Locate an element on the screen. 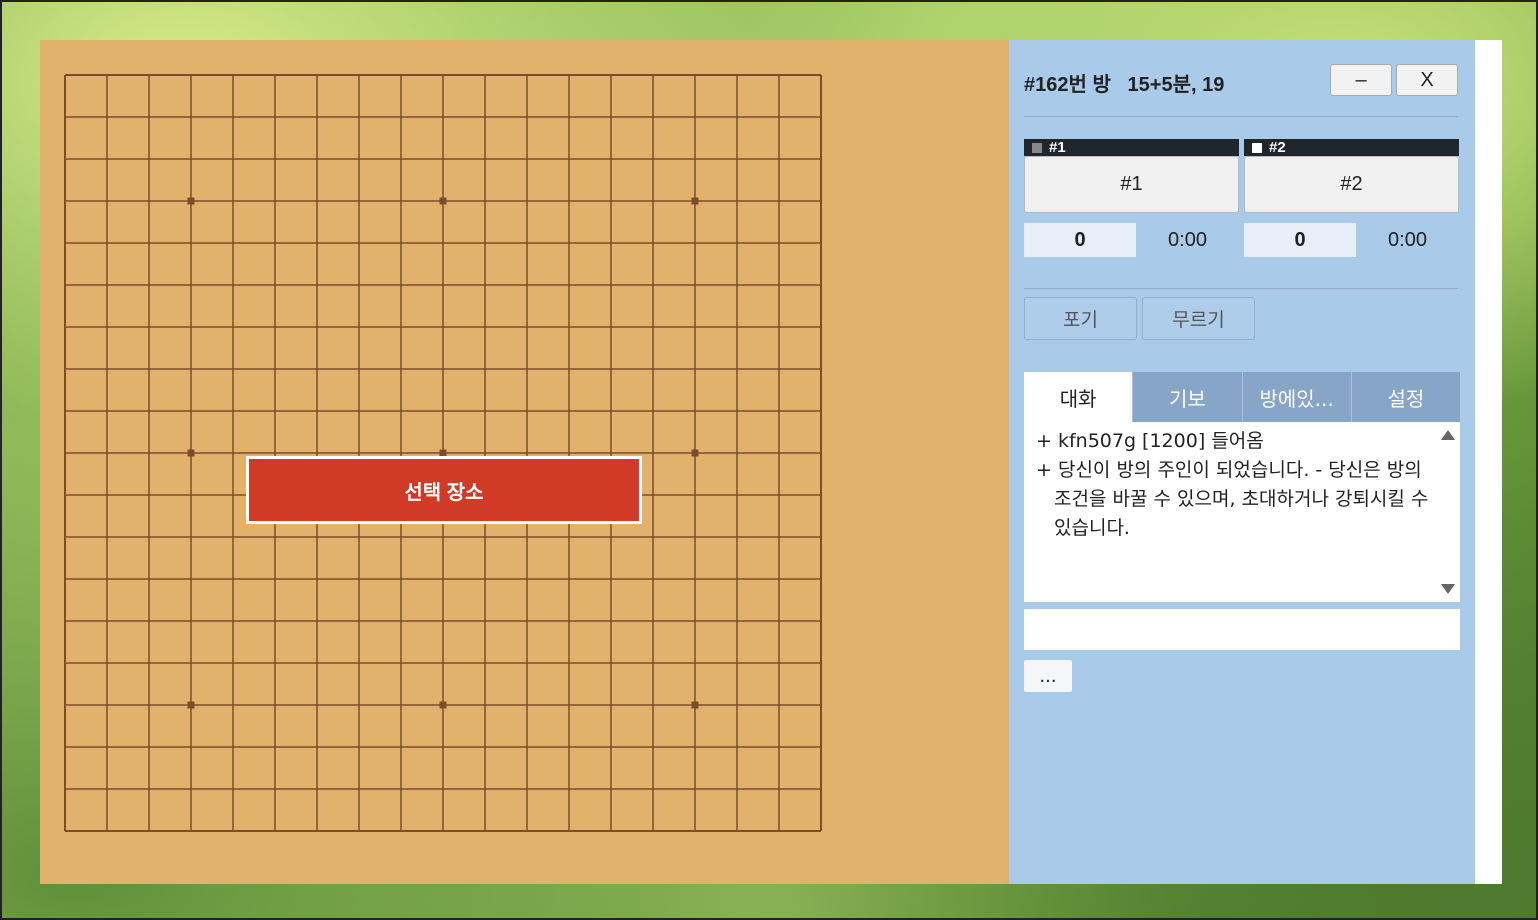 The height and width of the screenshot is (920, 1538). tab-settings: 설정 is located at coordinates (1405, 397).